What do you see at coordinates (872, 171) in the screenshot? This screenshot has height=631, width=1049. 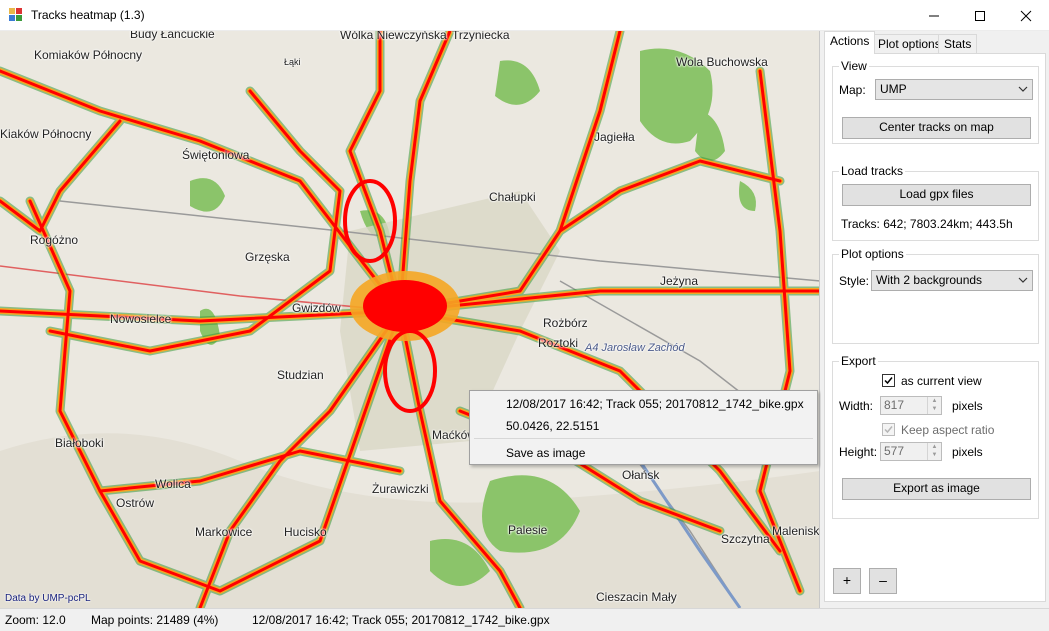 I see `load-tracks-group-title: Load tracks` at bounding box center [872, 171].